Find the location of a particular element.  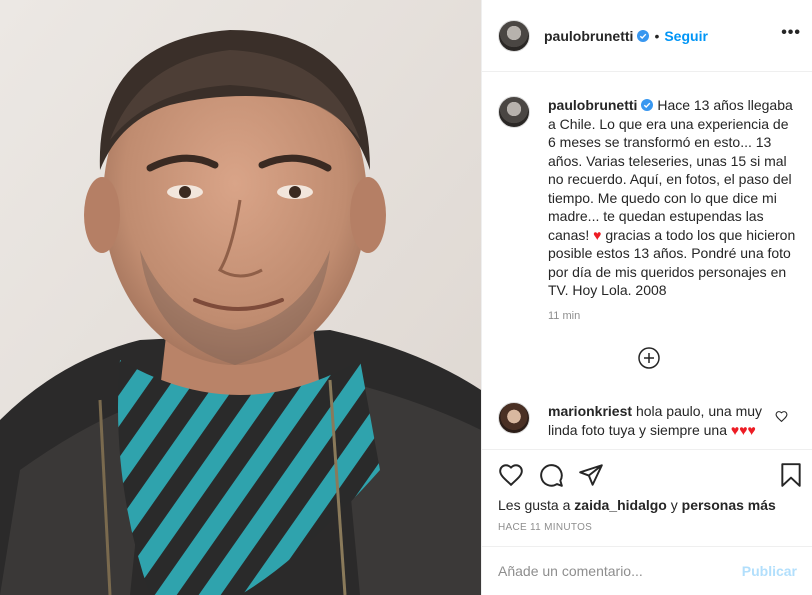

comment-input is located at coordinates (620, 571).